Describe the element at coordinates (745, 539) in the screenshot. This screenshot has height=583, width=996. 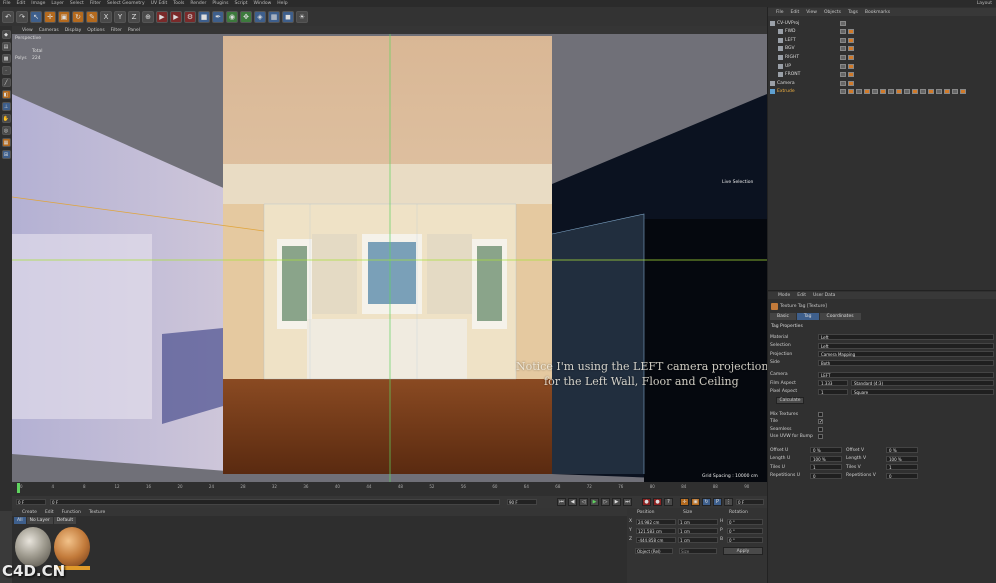
I see `rotation-b-field: 0 °` at that location.